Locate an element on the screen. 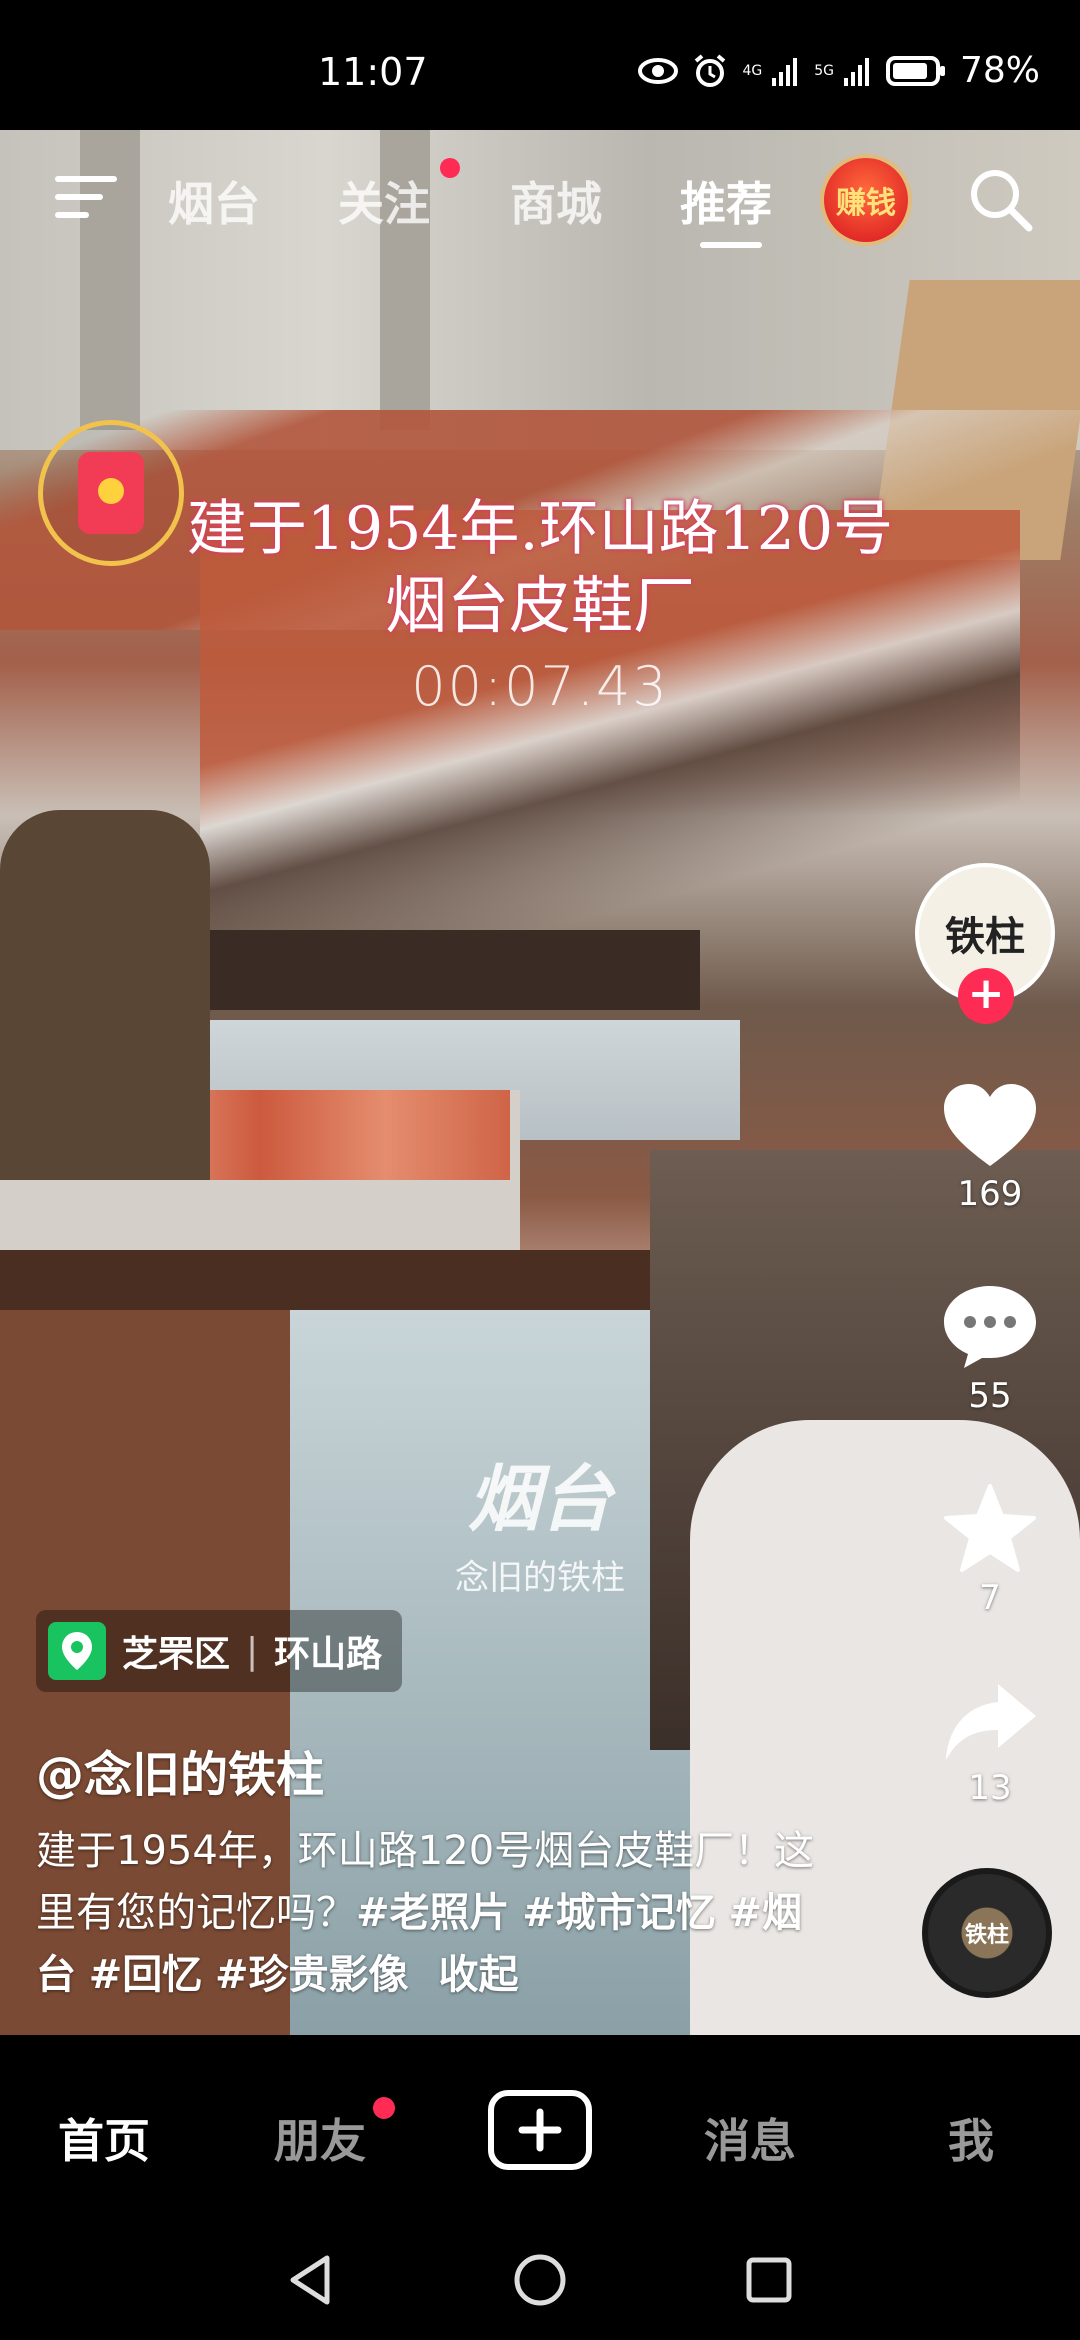  like-button: 169 is located at coordinates (990, 1147).